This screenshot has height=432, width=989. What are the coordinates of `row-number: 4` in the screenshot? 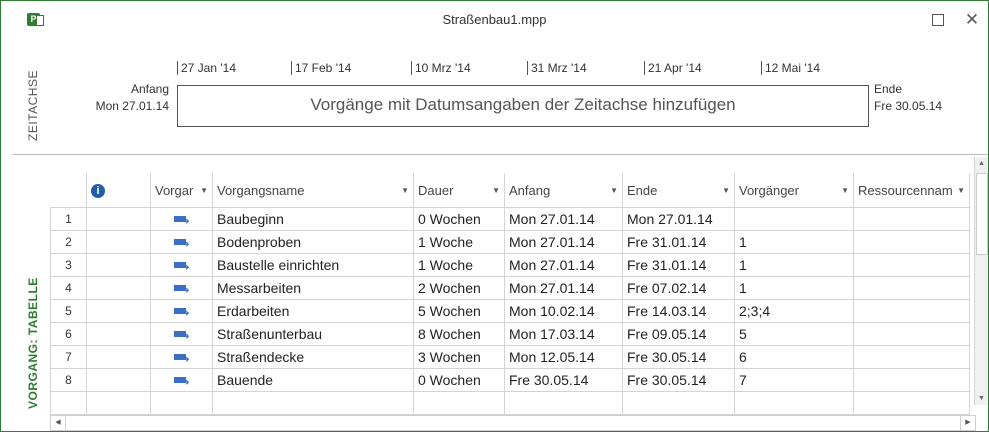 It's located at (68, 288).